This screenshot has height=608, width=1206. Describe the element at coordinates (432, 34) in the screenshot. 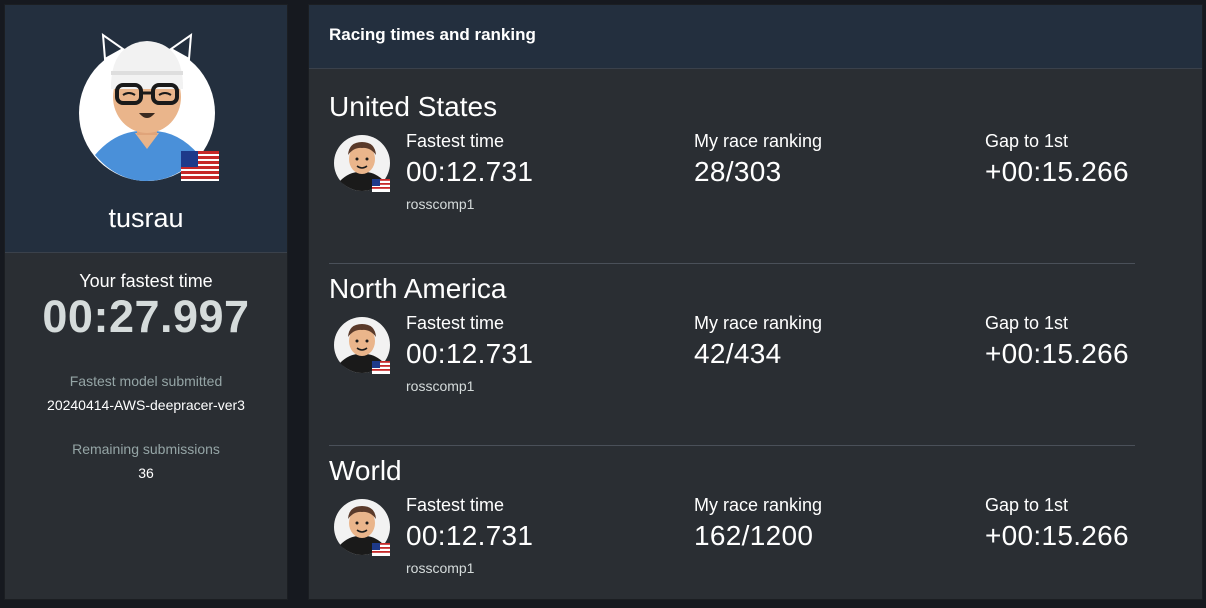

I see `page-title: Racing times and ranking` at that location.